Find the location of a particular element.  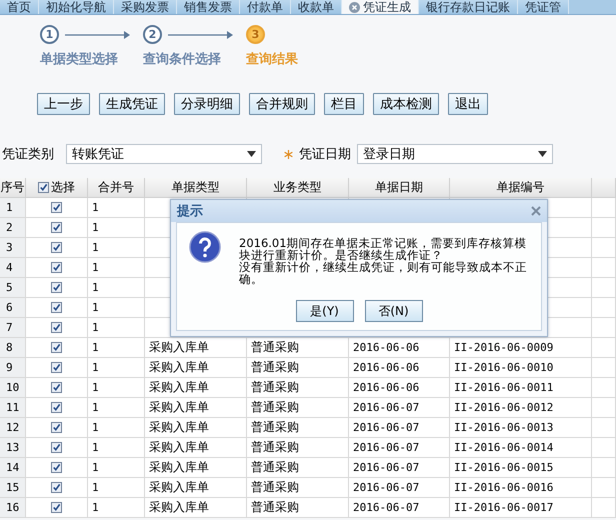

column-header: 业务类型 is located at coordinates (298, 187).